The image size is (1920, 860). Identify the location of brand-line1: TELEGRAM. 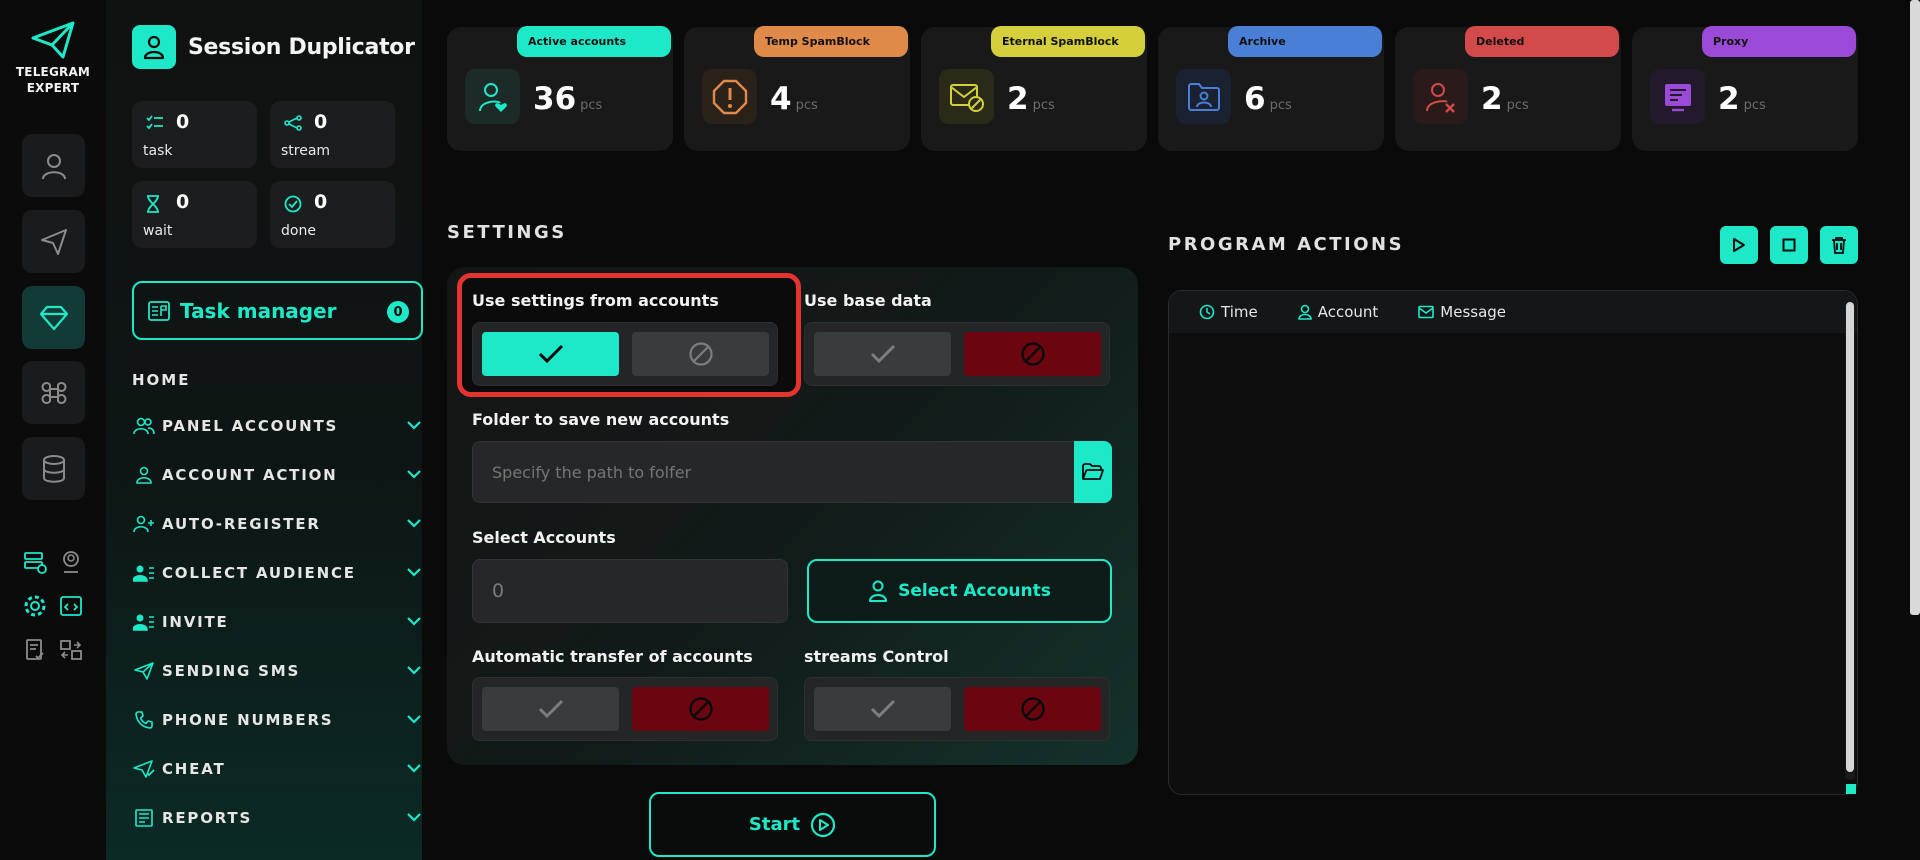
(53, 72).